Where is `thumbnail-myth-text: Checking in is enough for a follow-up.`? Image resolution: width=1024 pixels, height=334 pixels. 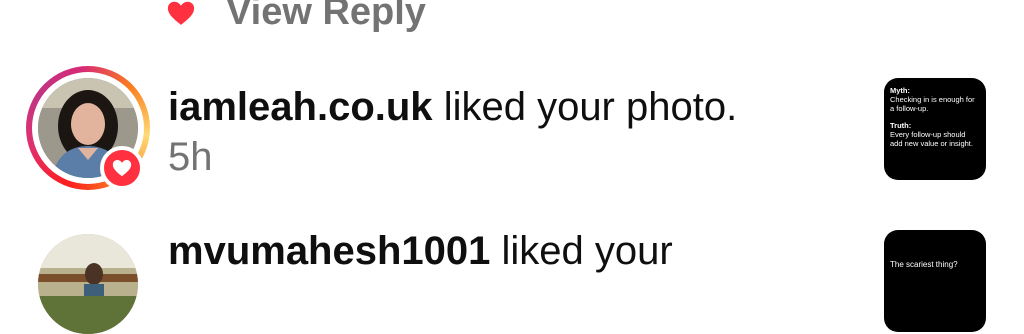 thumbnail-myth-text: Checking in is enough for a follow-up. is located at coordinates (932, 104).